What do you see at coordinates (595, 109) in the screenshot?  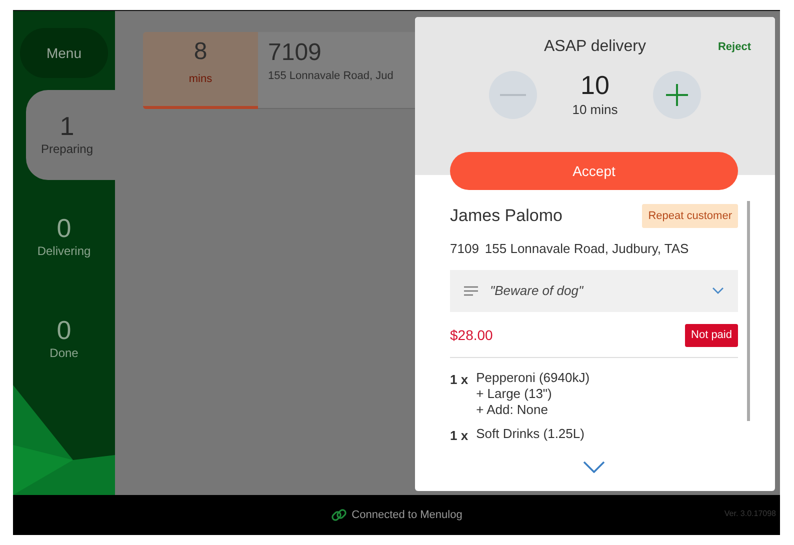 I see `stepper-caption: 10 mins` at bounding box center [595, 109].